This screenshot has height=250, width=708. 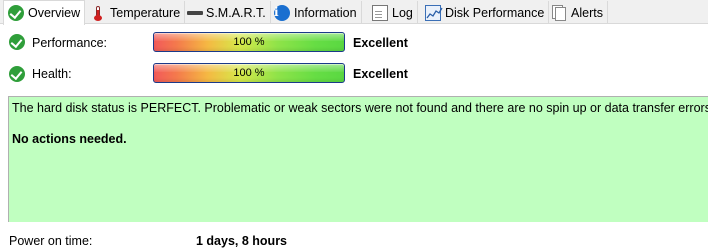 I want to click on tab-log: Log, so click(x=393, y=12).